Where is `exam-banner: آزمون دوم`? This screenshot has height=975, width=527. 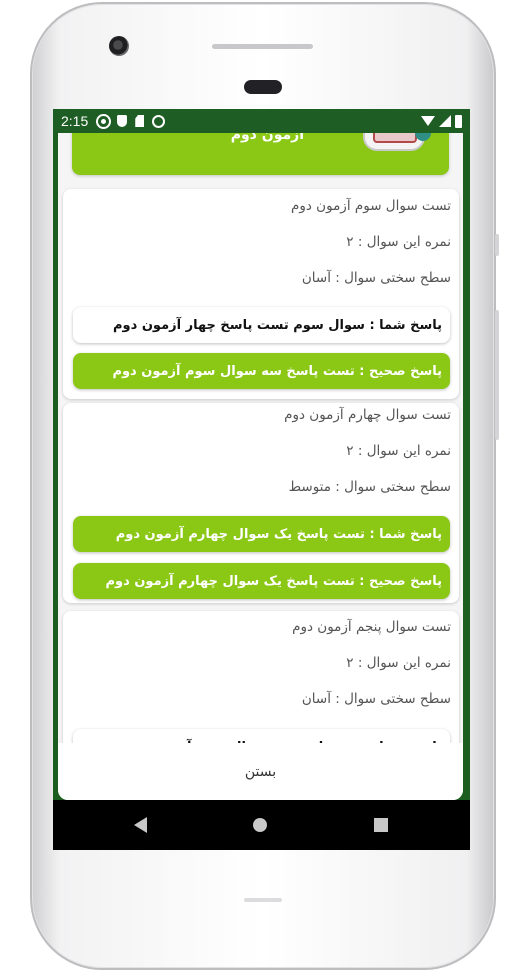
exam-banner: آزمون دوم is located at coordinates (260, 154).